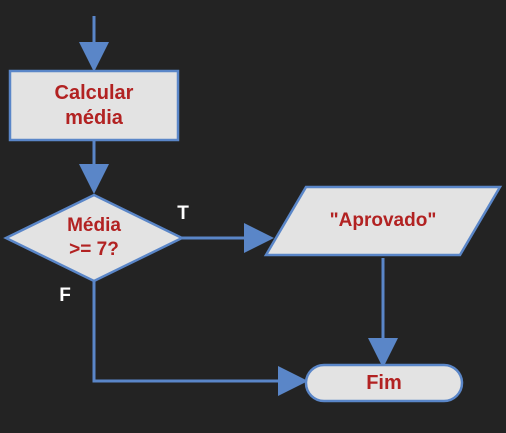 The height and width of the screenshot is (433, 506). Describe the element at coordinates (94, 237) in the screenshot. I see `decision-label: Média >= 7?` at that location.